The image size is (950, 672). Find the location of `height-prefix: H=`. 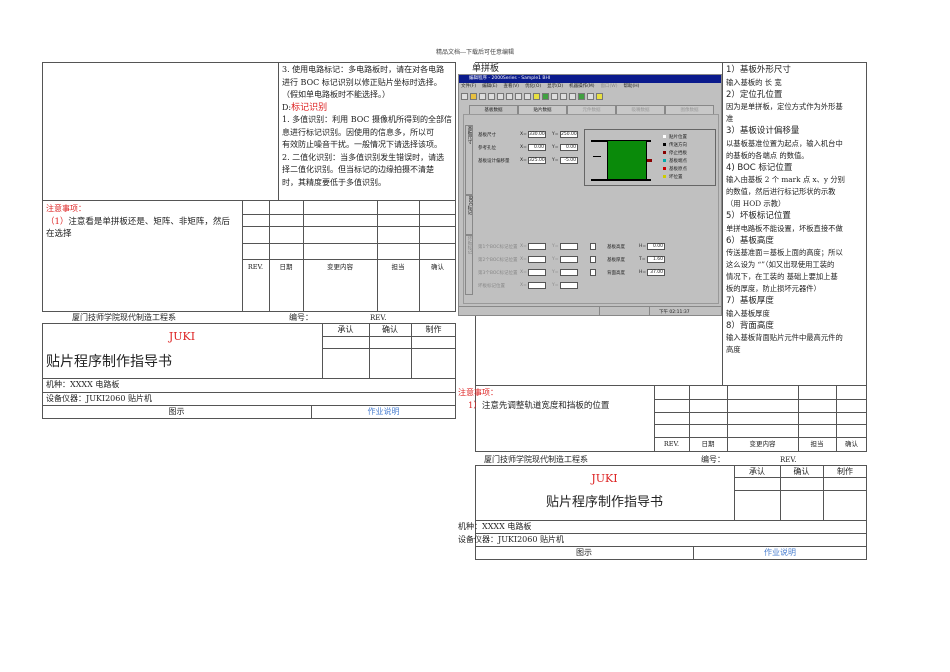

height-prefix: H= is located at coordinates (643, 272).